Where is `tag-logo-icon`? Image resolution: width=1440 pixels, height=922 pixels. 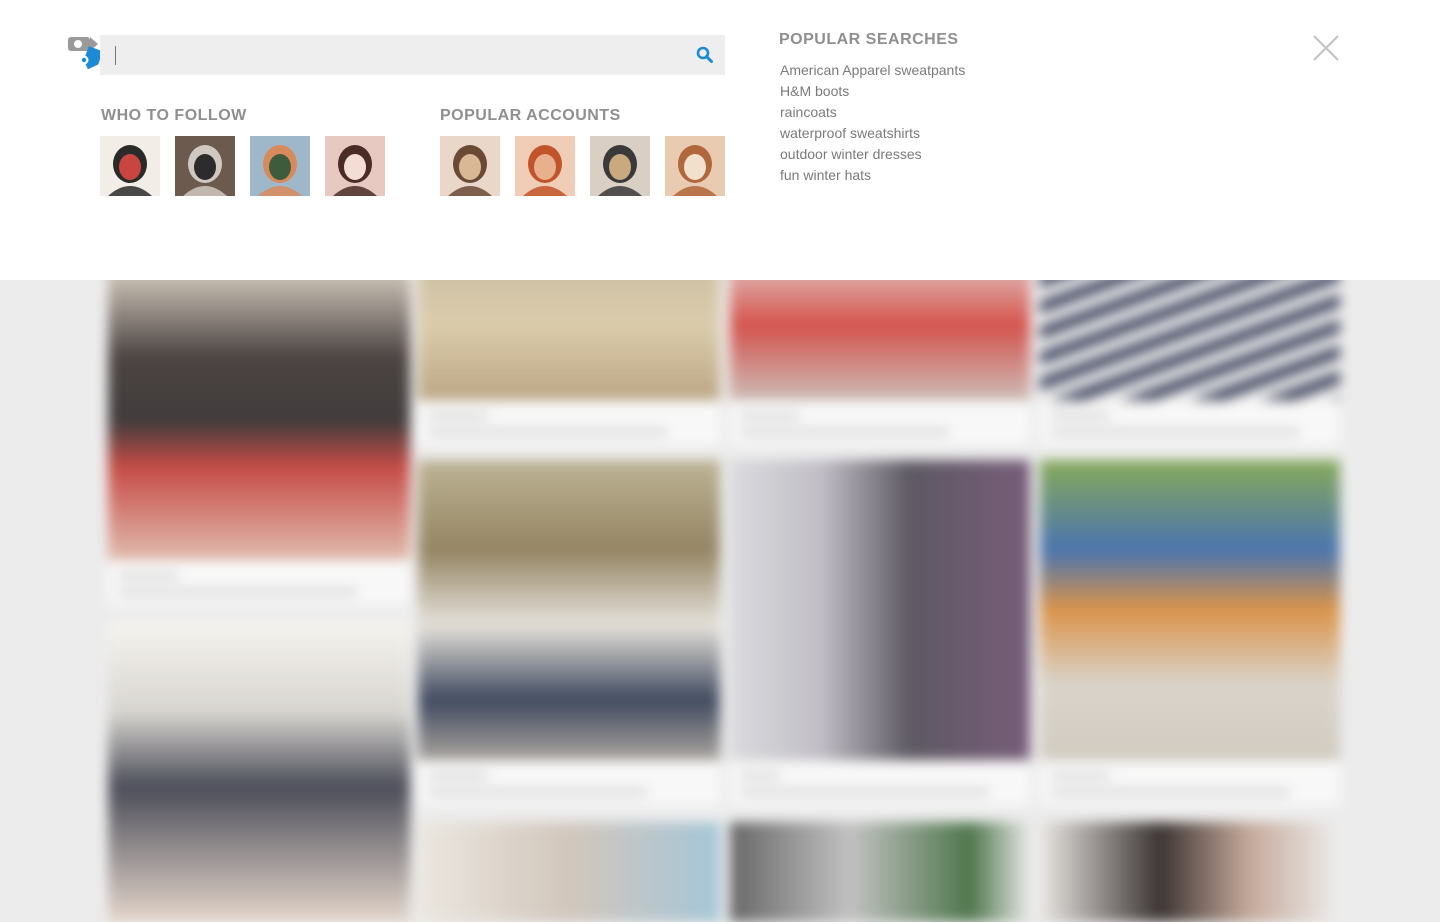
tag-logo-icon is located at coordinates (84, 54).